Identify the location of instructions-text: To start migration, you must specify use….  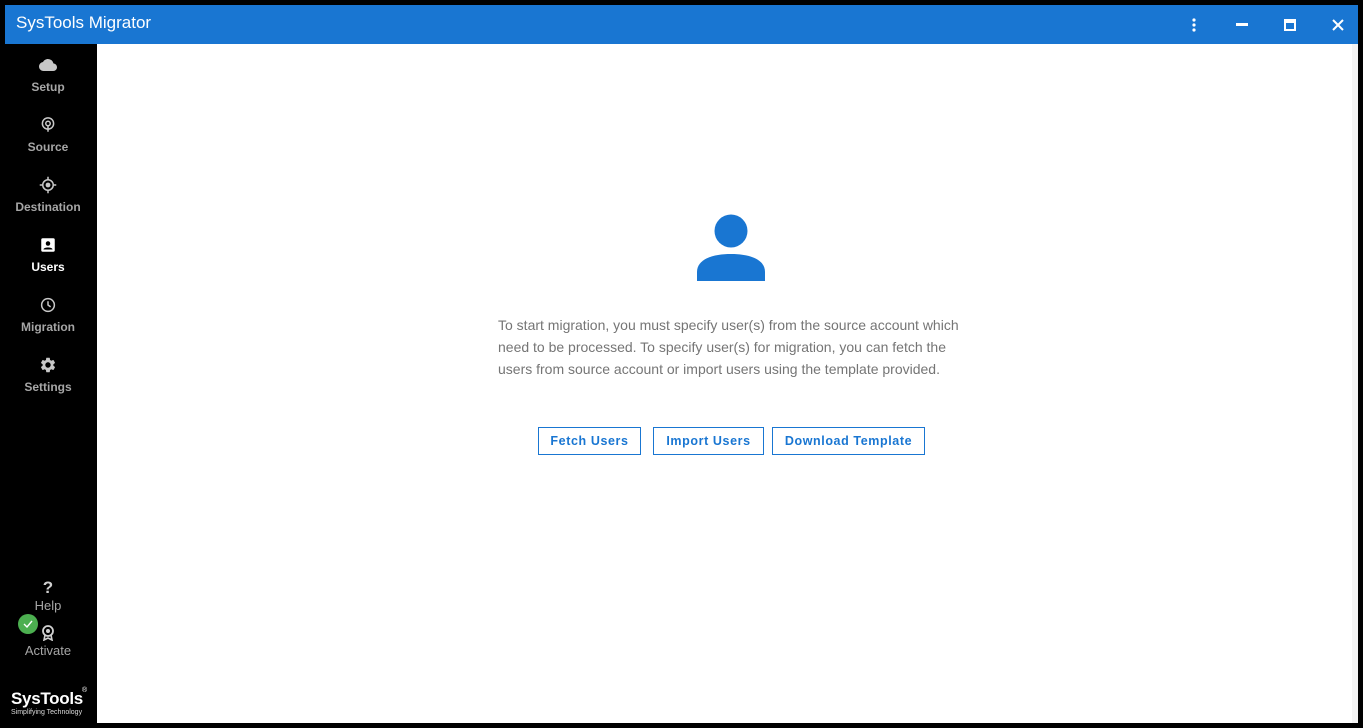
(728, 347).